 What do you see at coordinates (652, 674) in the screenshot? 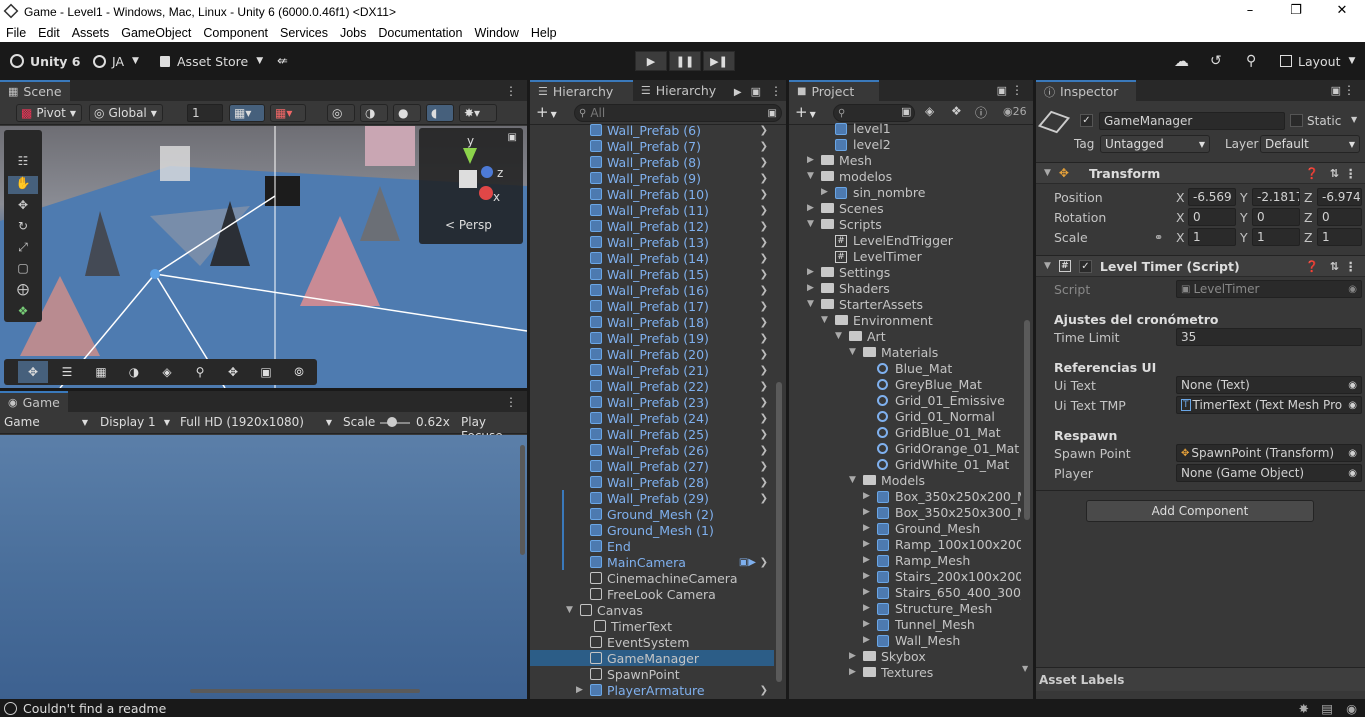
I see `hierarchy-item: SpawnPoint` at bounding box center [652, 674].